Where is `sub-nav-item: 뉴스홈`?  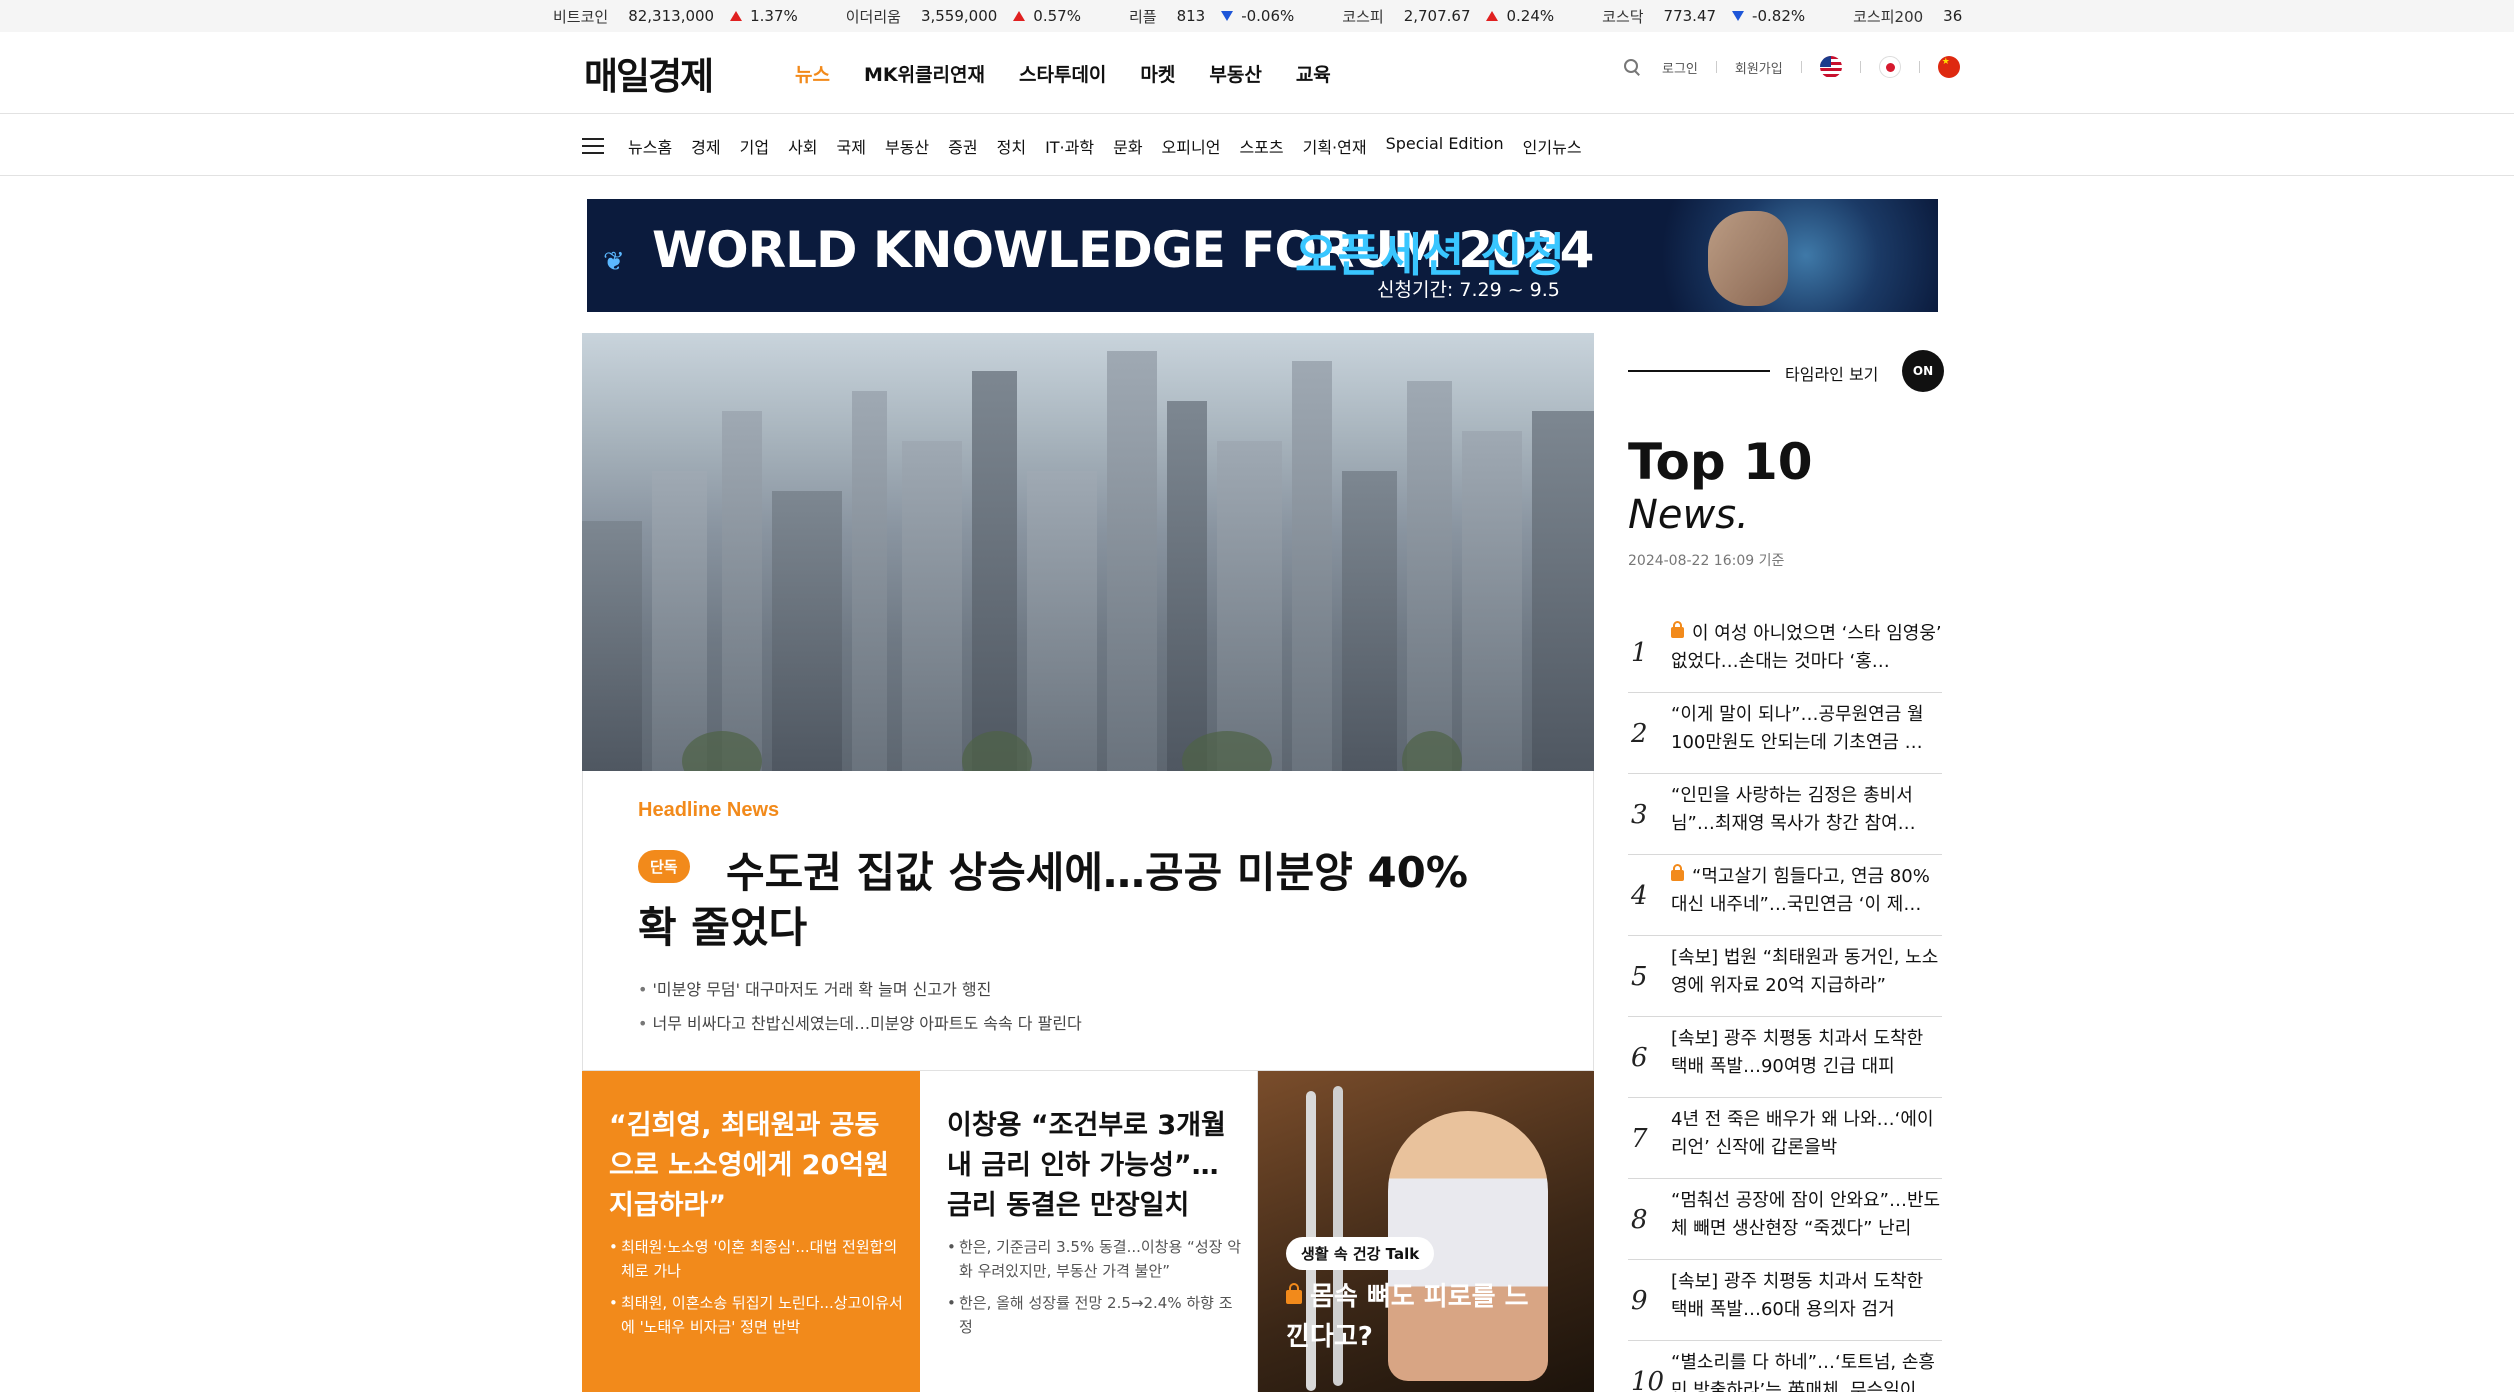 sub-nav-item: 뉴스홈 is located at coordinates (650, 146).